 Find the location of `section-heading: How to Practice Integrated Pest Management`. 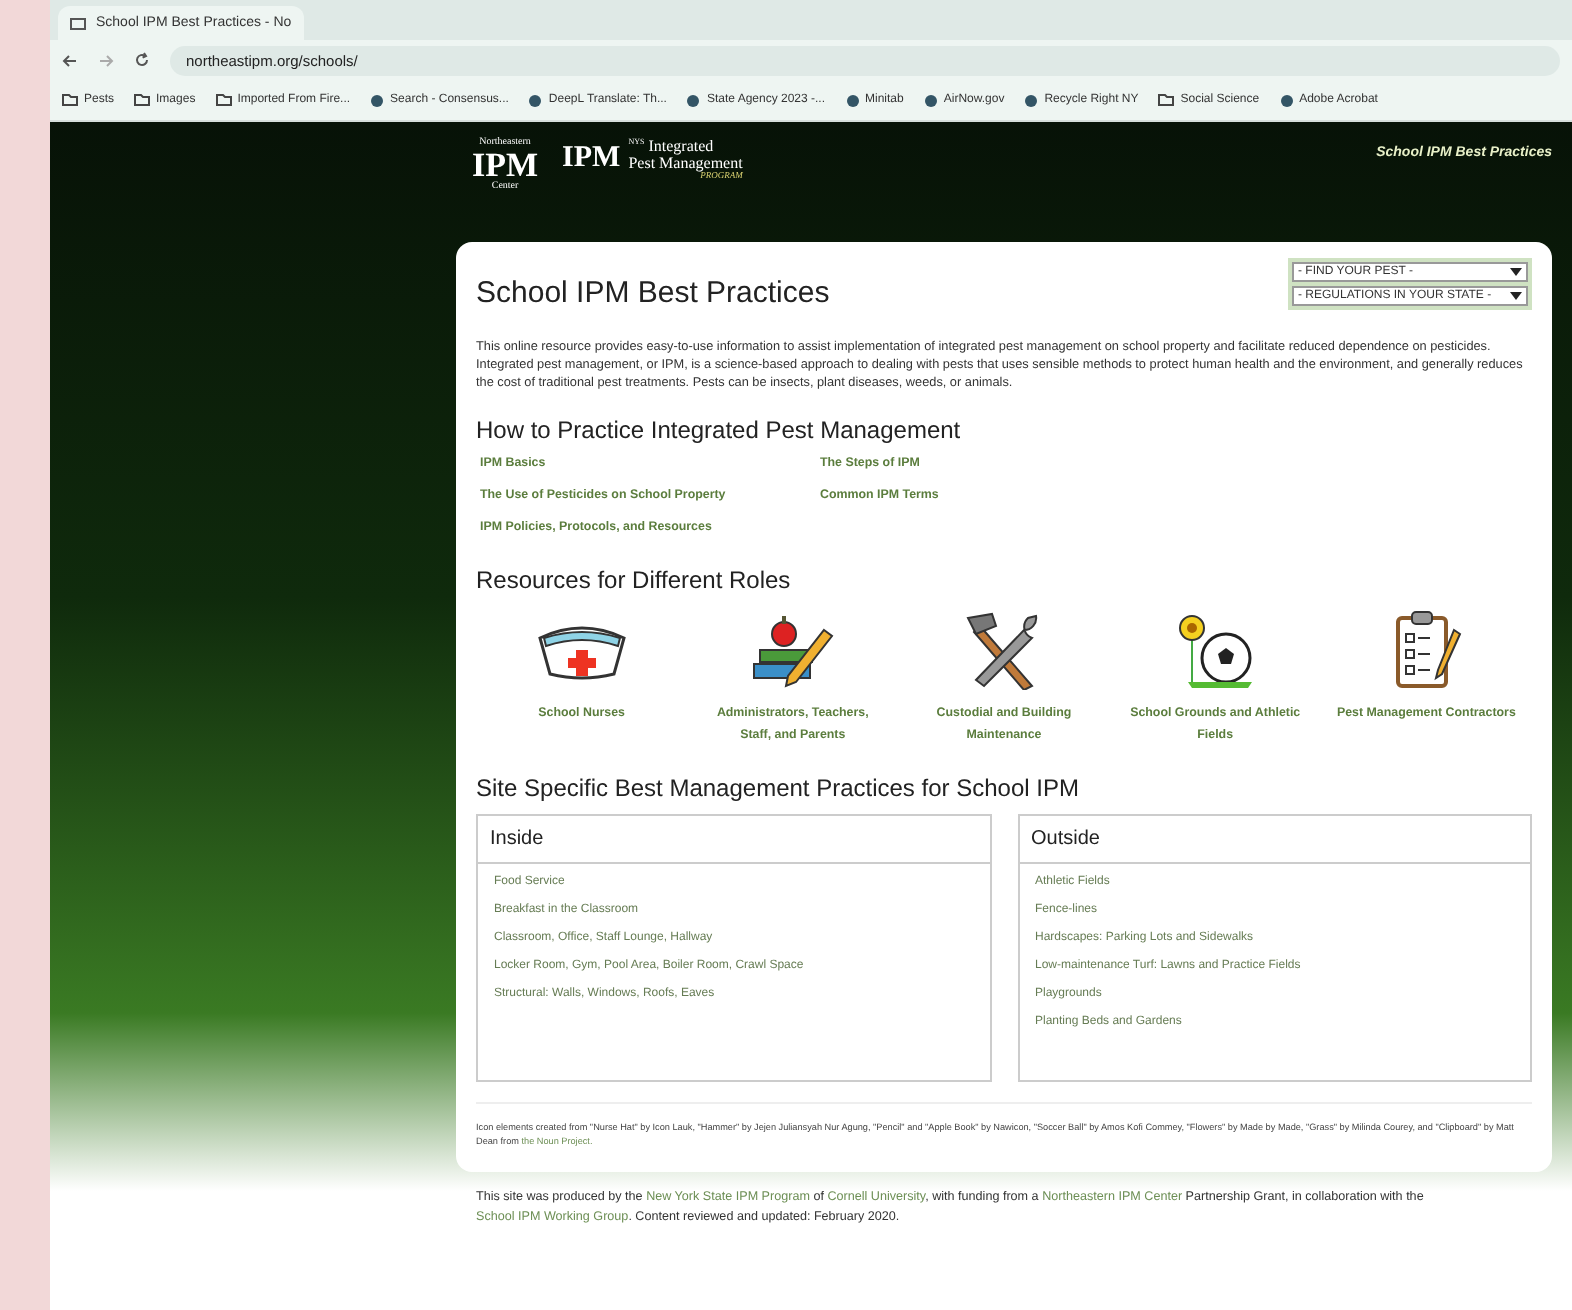

section-heading: How to Practice Integrated Pest Management is located at coordinates (719, 430).